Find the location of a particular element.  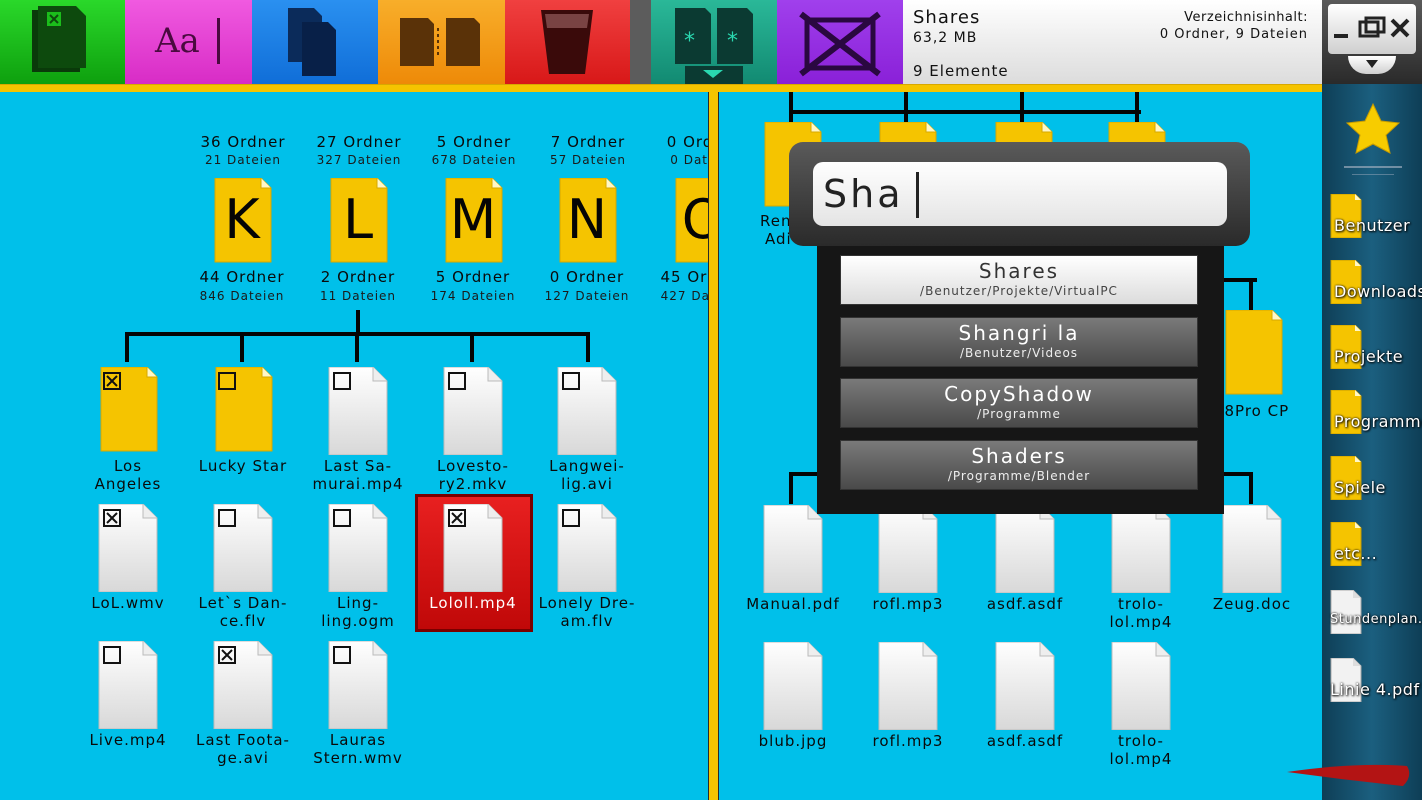

new-document-button is located at coordinates (62, 42).